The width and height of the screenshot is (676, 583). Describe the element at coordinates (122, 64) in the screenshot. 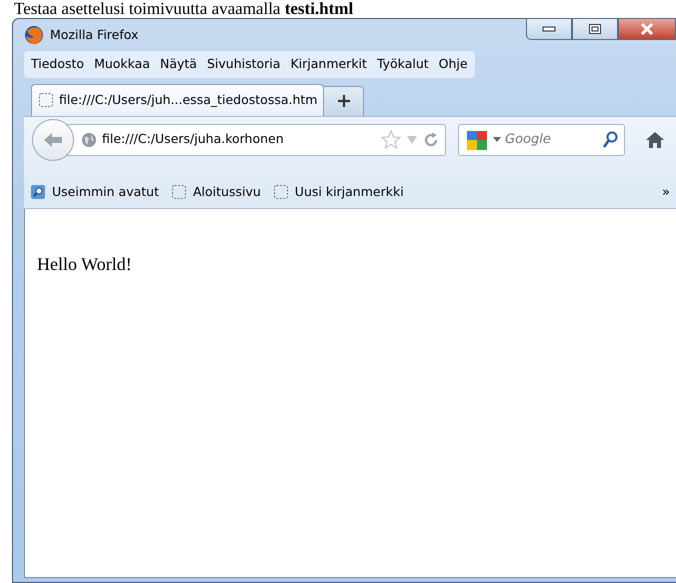

I see `menu-item: Muokkaa` at that location.